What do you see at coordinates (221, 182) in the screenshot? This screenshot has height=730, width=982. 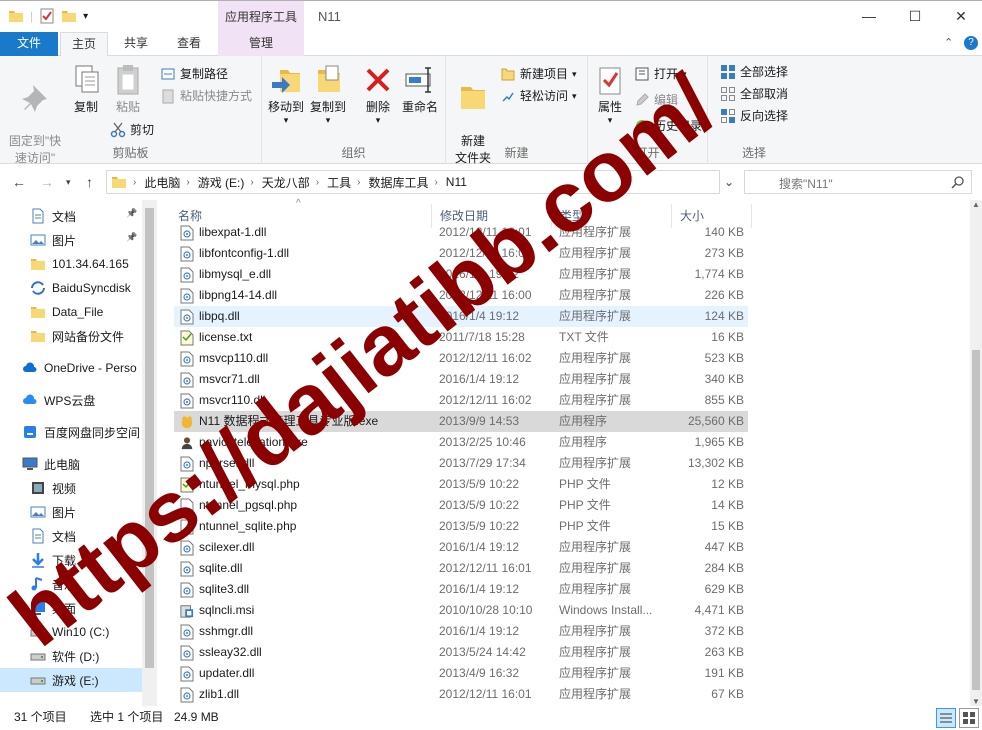 I see `breadcrumb-drive-e: 游戏 (E:)` at bounding box center [221, 182].